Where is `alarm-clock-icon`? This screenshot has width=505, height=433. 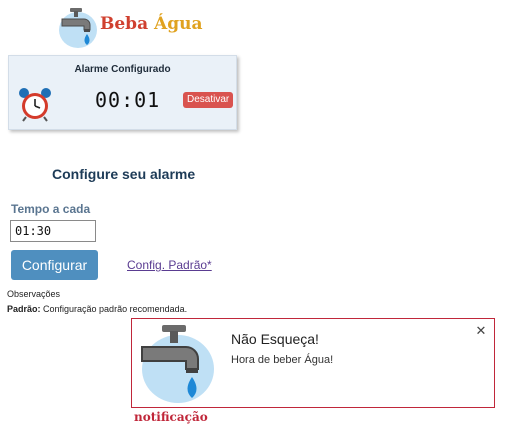 alarm-clock-icon is located at coordinates (35, 105).